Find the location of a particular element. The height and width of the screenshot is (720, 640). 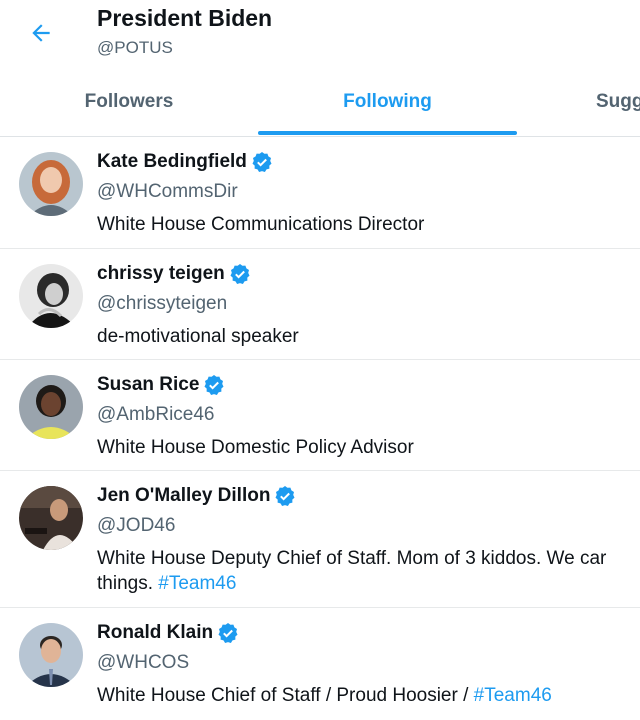

header: President Biden @POTUS is located at coordinates (320, 34).